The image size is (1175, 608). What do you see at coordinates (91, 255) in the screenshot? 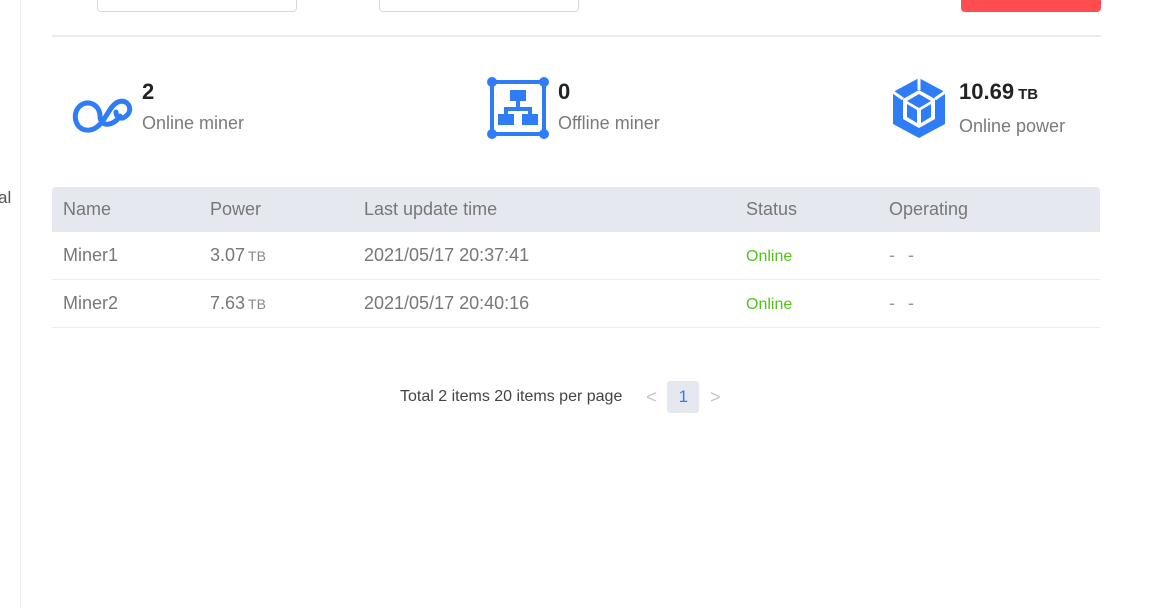
I see `cell-name: Miner1` at bounding box center [91, 255].